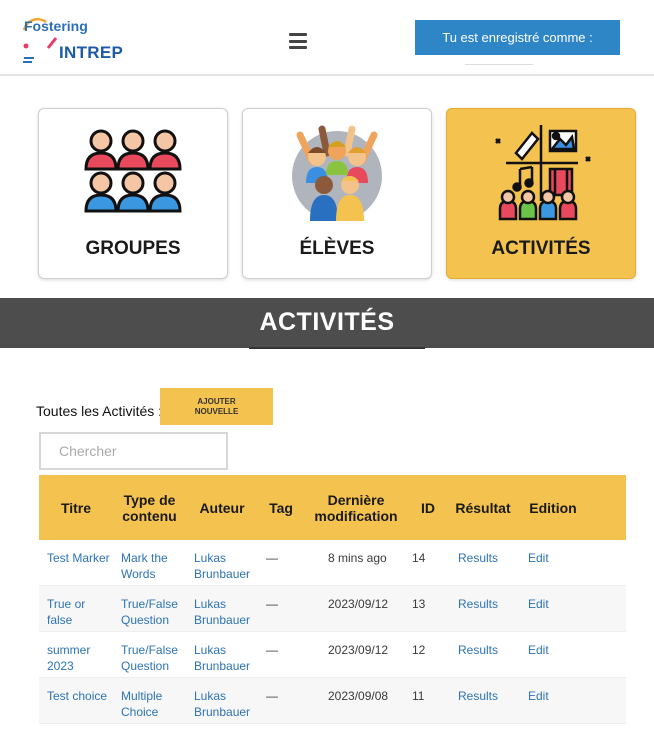 The image size is (654, 731). I want to click on card-label-activites: ACTIVITÉS, so click(541, 248).